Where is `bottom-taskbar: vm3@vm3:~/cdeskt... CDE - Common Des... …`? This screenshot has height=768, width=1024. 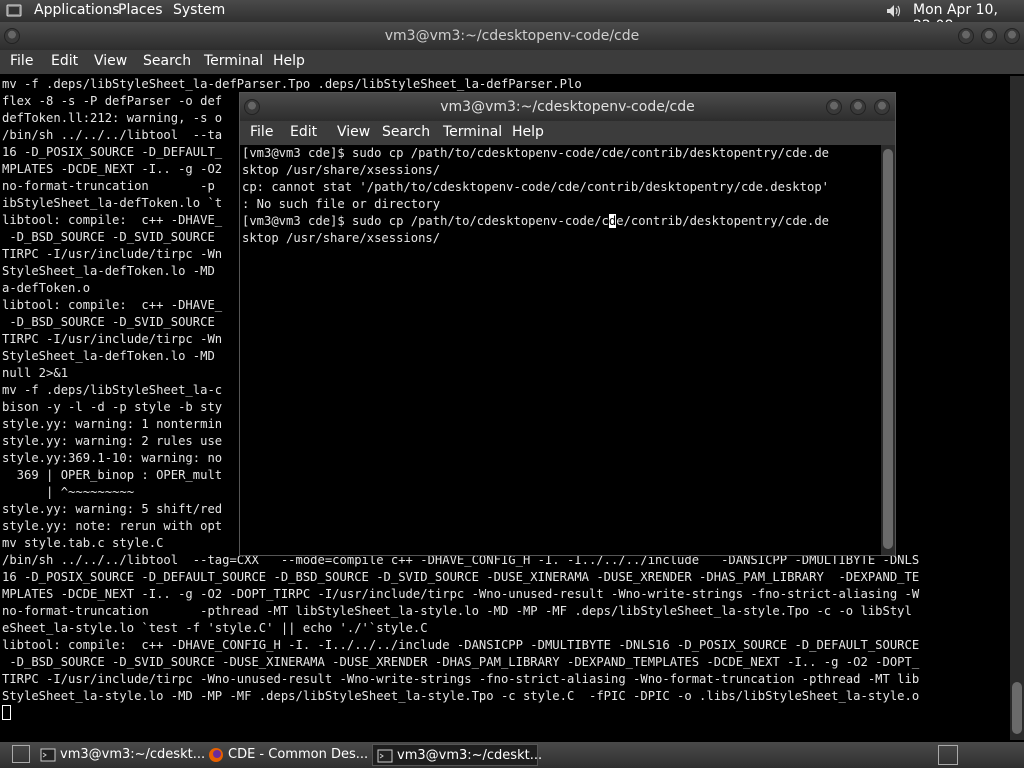 bottom-taskbar: vm3@vm3:~/cdeskt... CDE - Common Des... … is located at coordinates (512, 755).